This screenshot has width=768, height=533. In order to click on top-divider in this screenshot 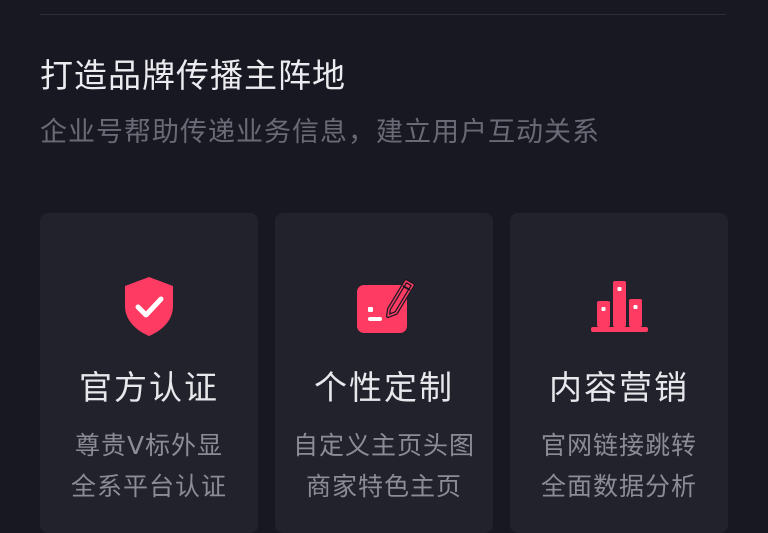, I will do `click(383, 14)`.